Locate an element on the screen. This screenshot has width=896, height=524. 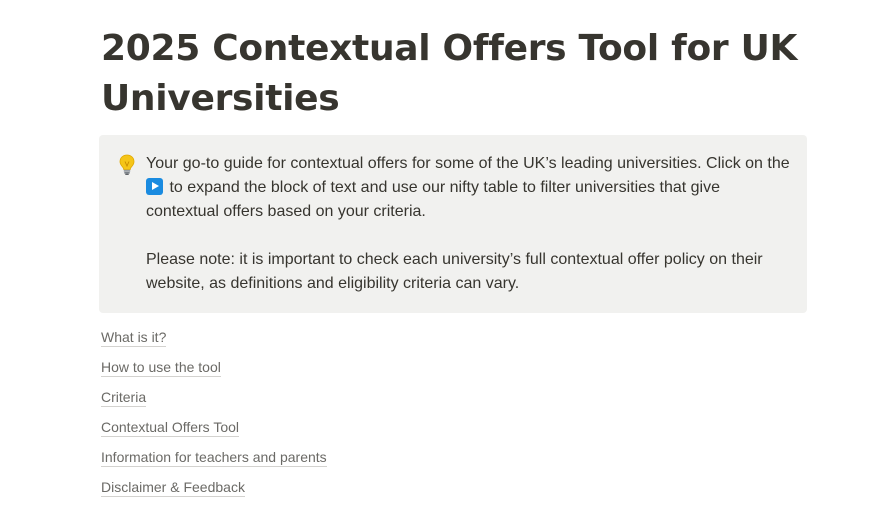
toc-item: Contextual Offers Tool is located at coordinates (214, 431).